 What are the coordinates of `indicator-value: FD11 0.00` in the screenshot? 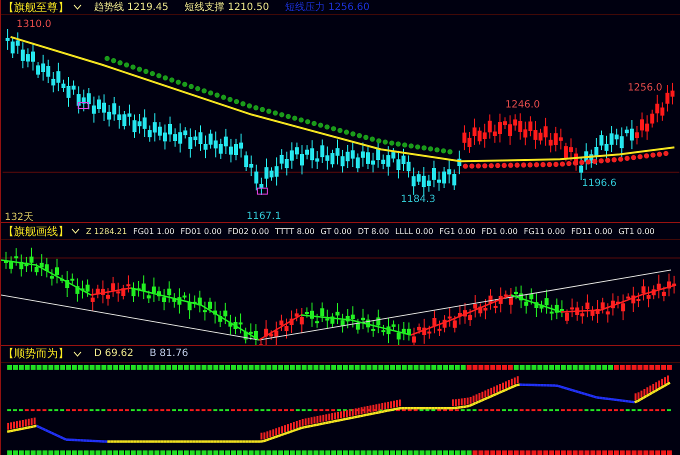 It's located at (591, 231).